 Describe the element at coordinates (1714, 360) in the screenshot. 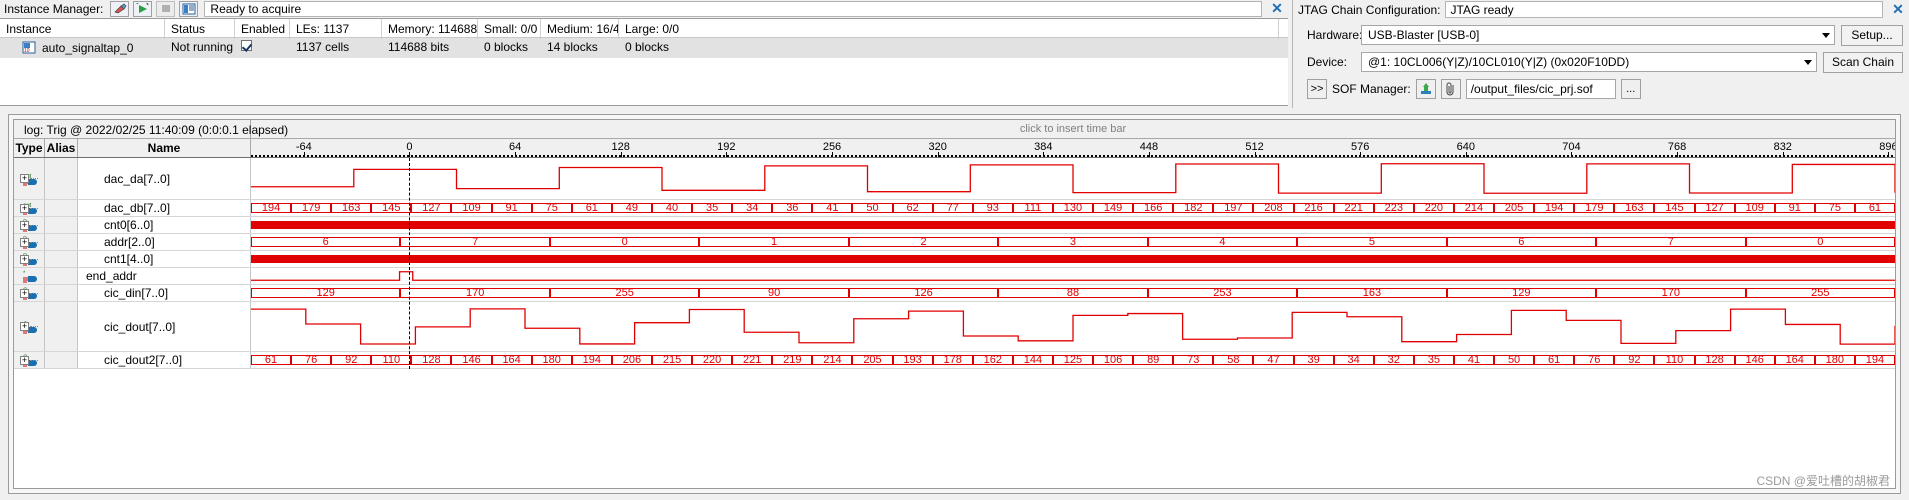

I see `bus-value-segment: 128` at that location.